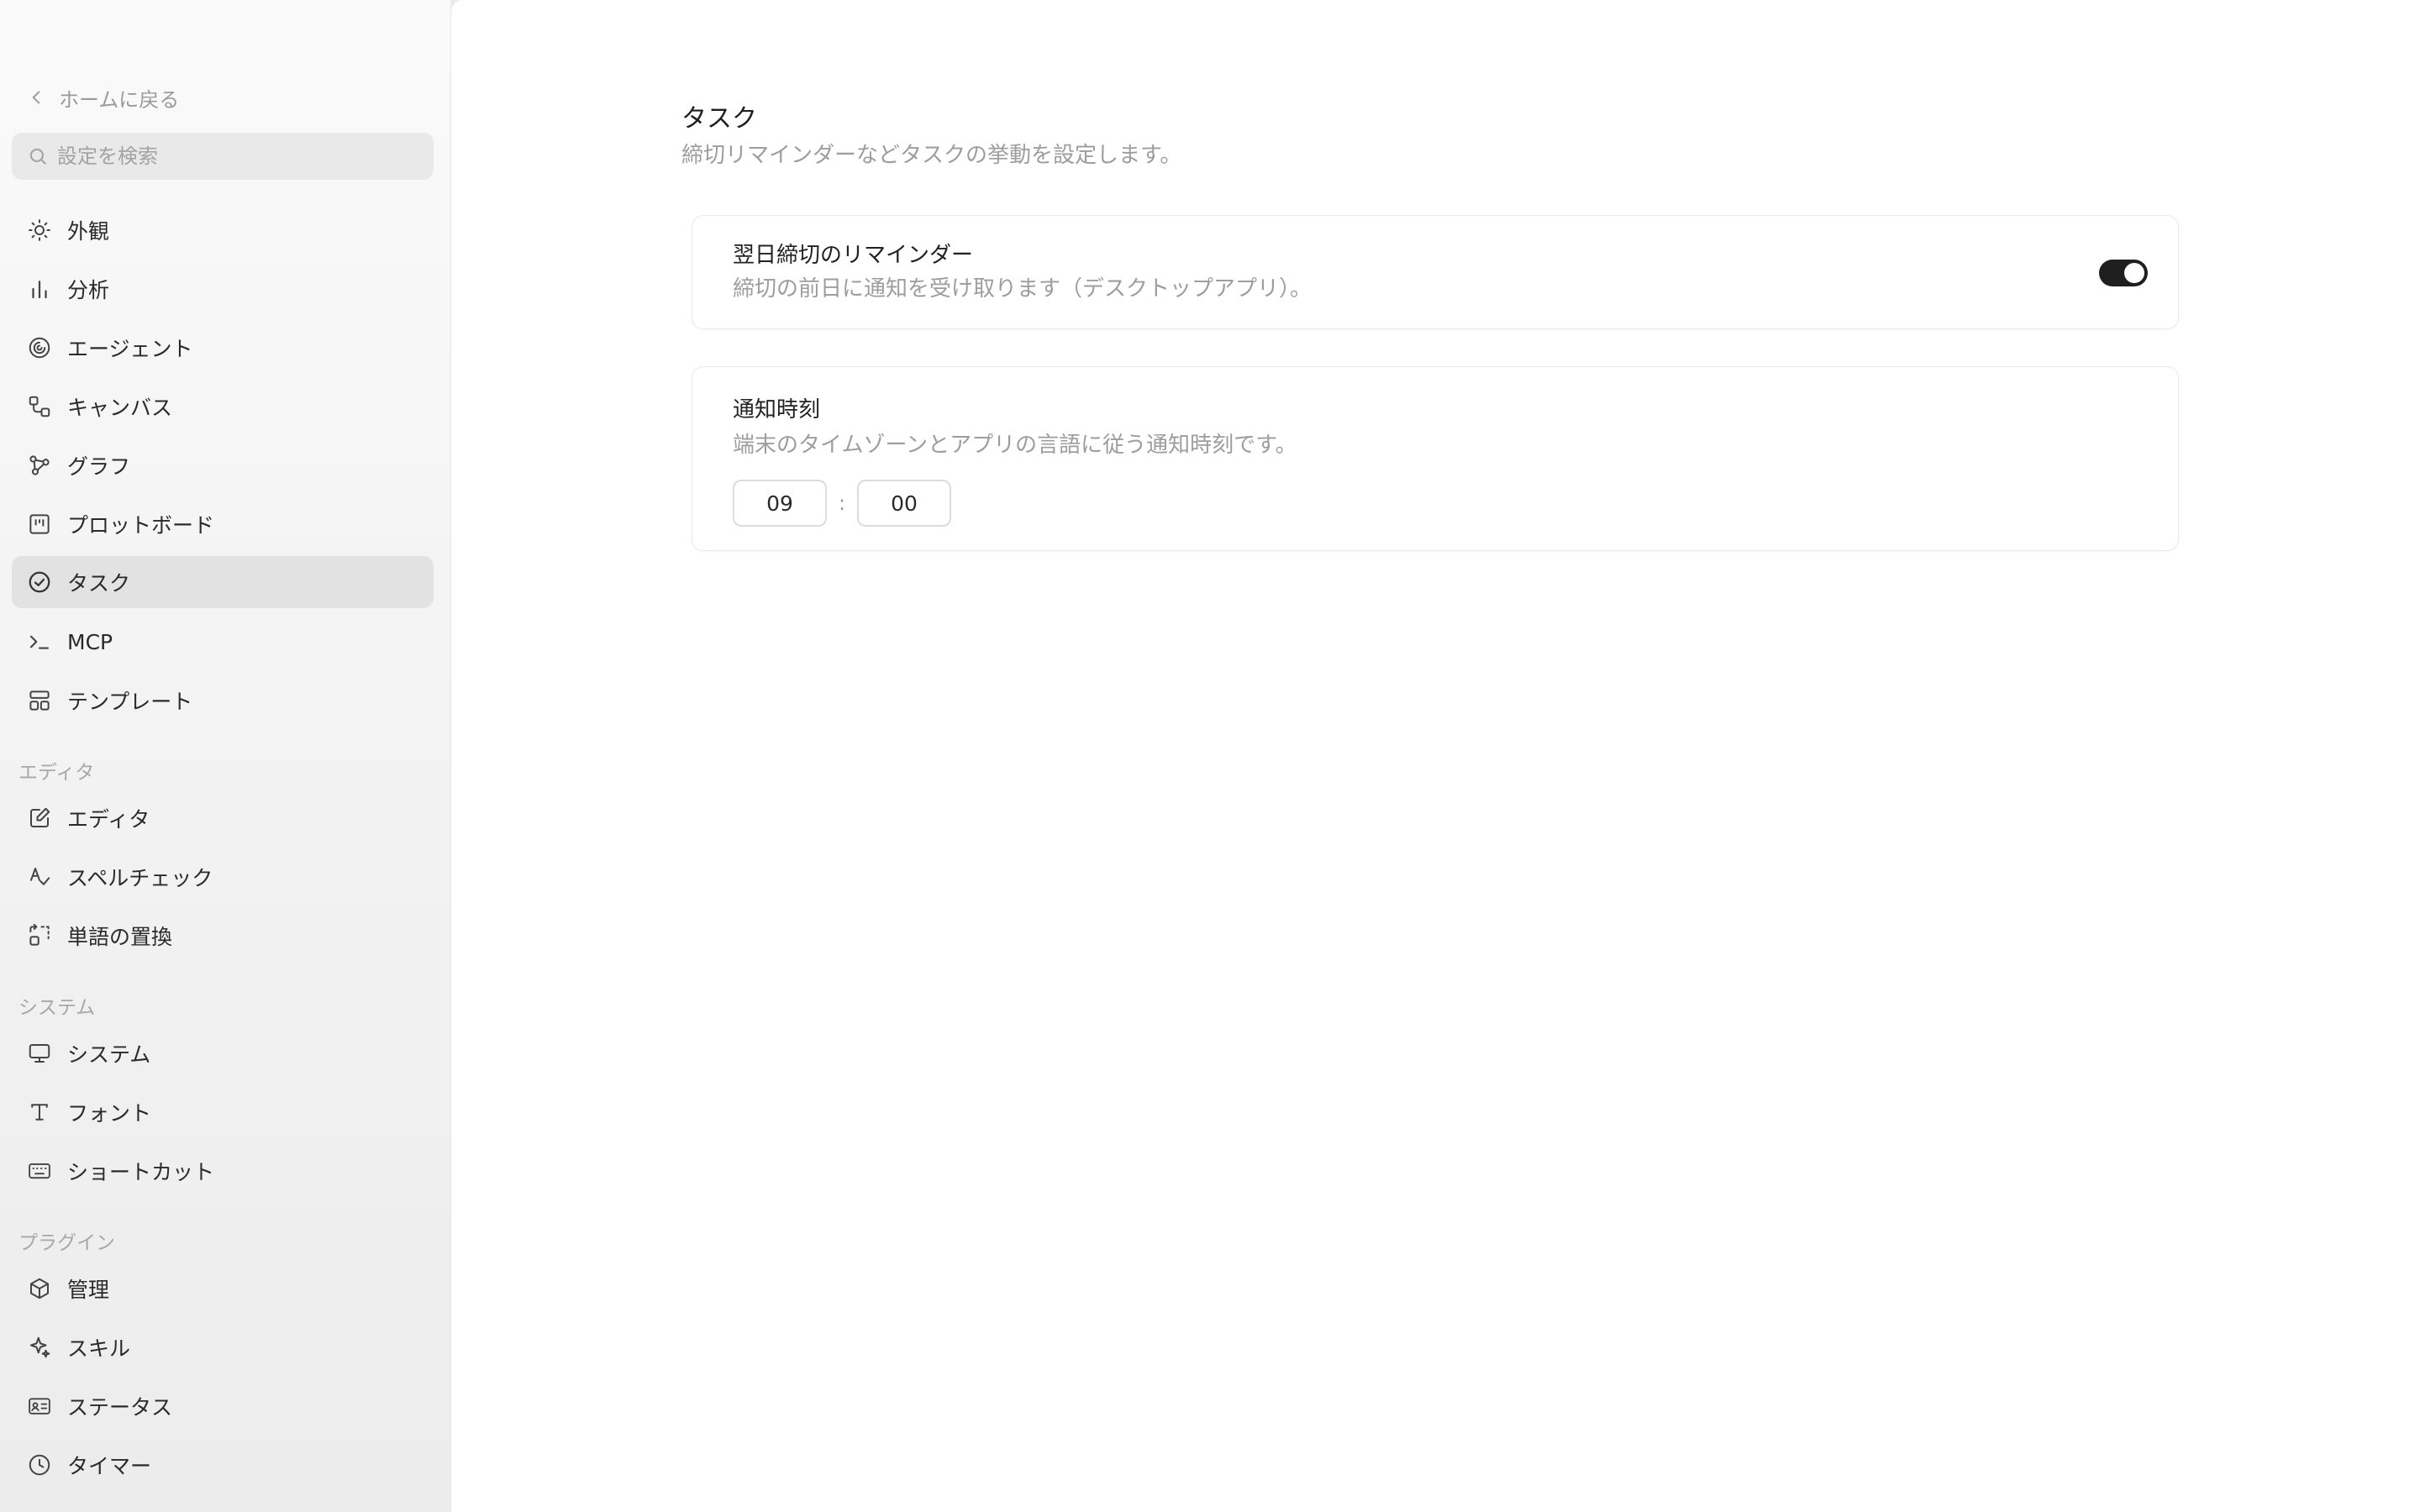 This screenshot has height=1512, width=2420. Describe the element at coordinates (904, 503) in the screenshot. I see `minute-input: 00` at that location.